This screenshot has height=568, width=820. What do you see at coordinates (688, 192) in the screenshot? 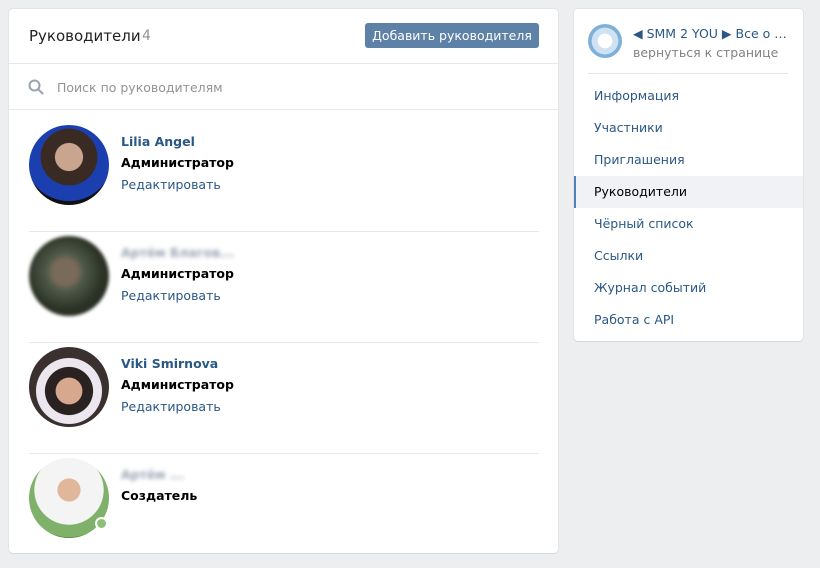
I see `menu-item-managers: Руководители` at bounding box center [688, 192].